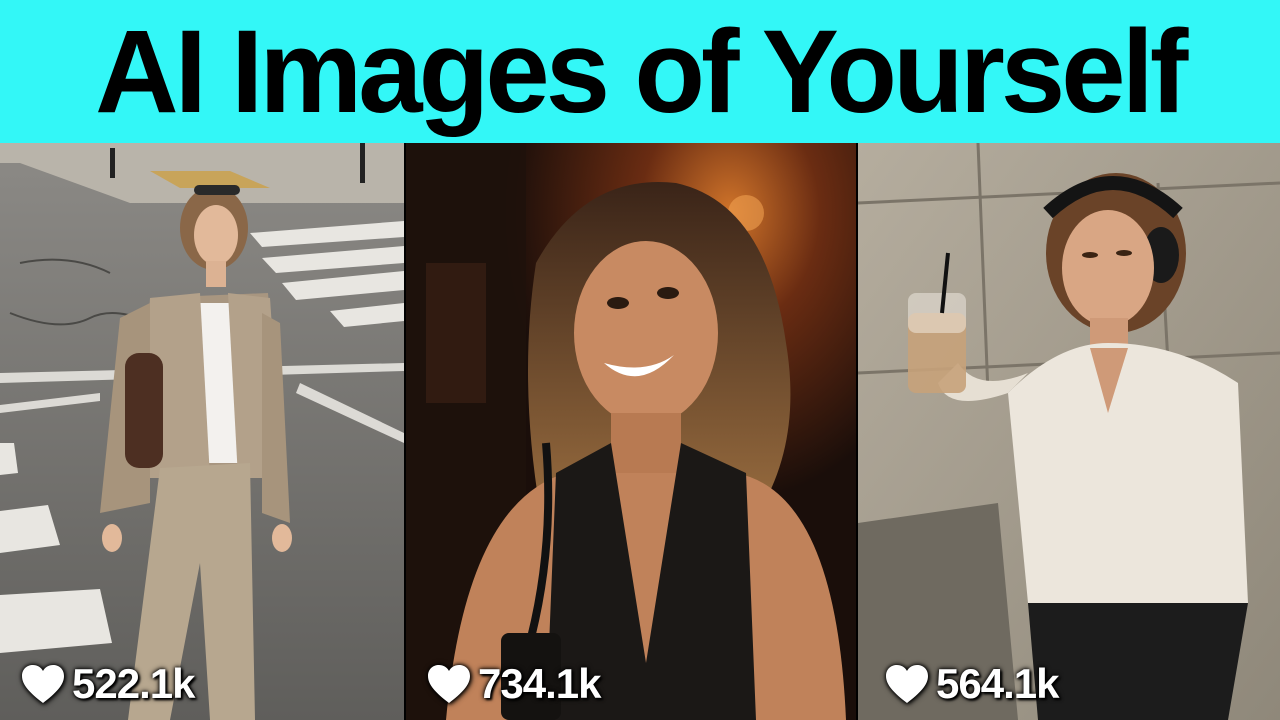 This screenshot has width=1280, height=720. I want to click on like-count-value: 564.1k, so click(997, 683).